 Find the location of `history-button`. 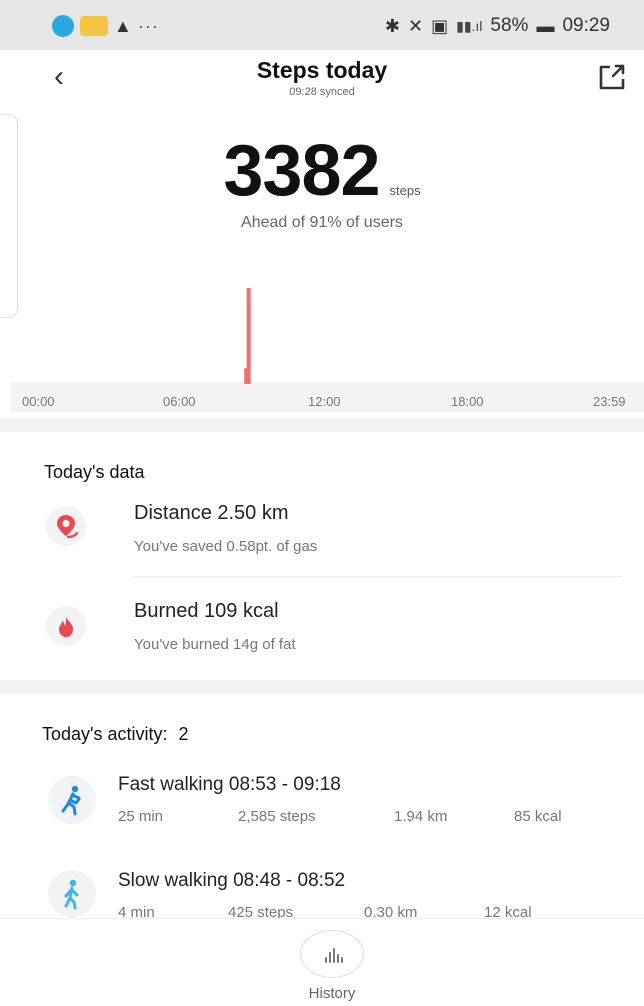

history-button is located at coordinates (332, 954).